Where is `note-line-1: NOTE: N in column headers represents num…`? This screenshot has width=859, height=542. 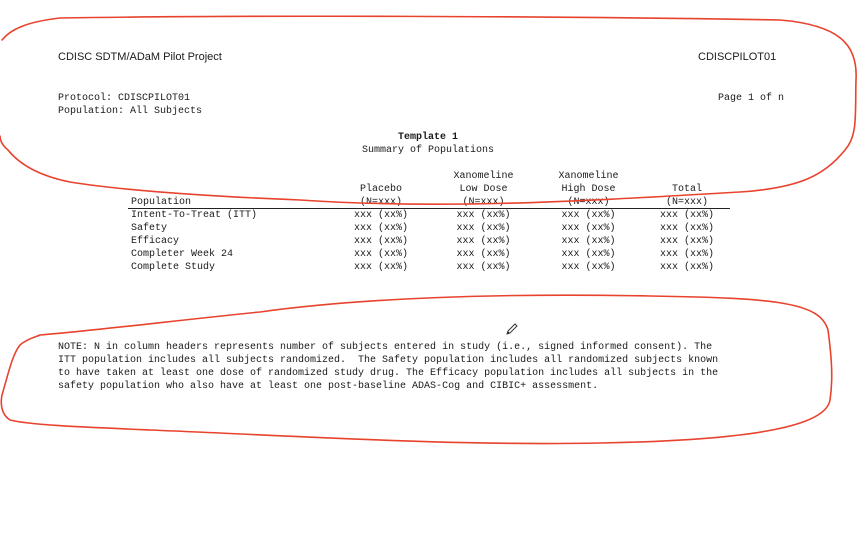 note-line-1: NOTE: N in column headers represents num… is located at coordinates (385, 347).